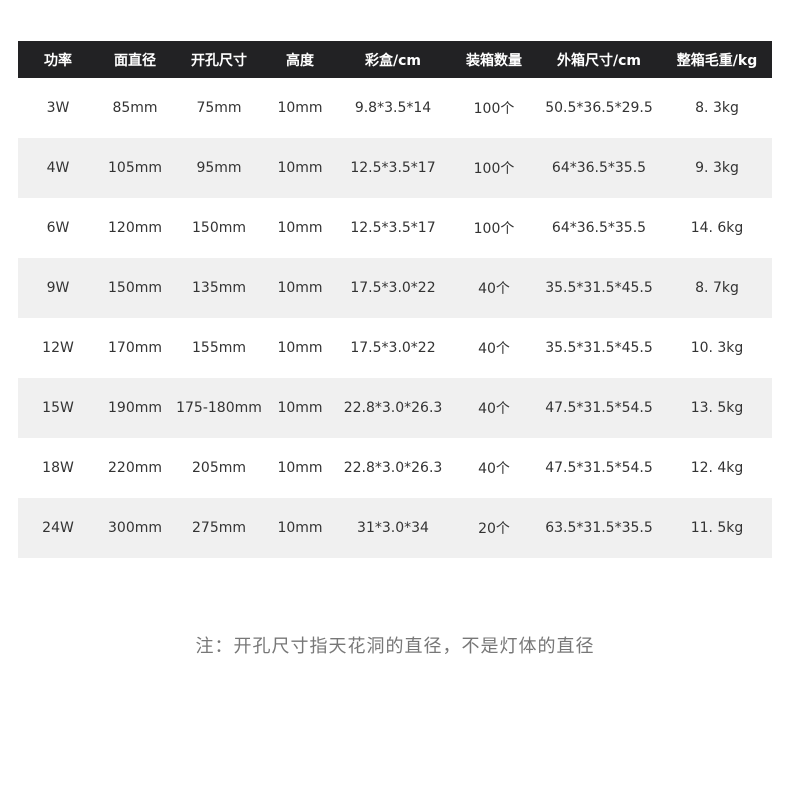  What do you see at coordinates (135, 528) in the screenshot?
I see `cell-face-diameter: 300mm` at bounding box center [135, 528].